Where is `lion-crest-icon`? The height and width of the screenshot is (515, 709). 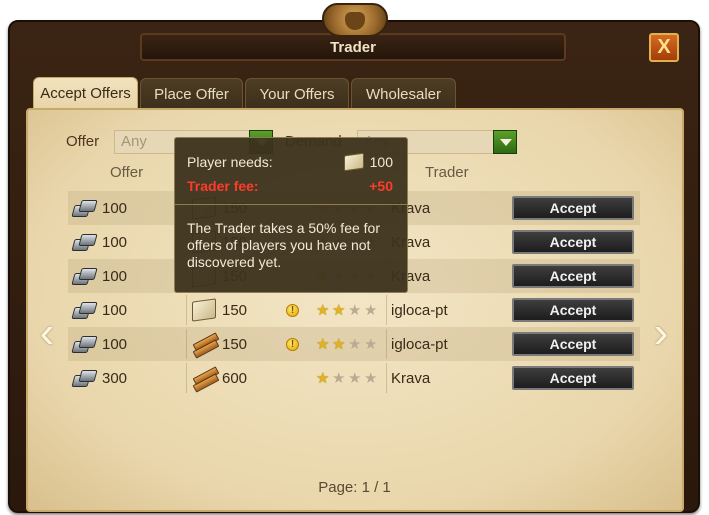 lion-crest-icon is located at coordinates (355, 20).